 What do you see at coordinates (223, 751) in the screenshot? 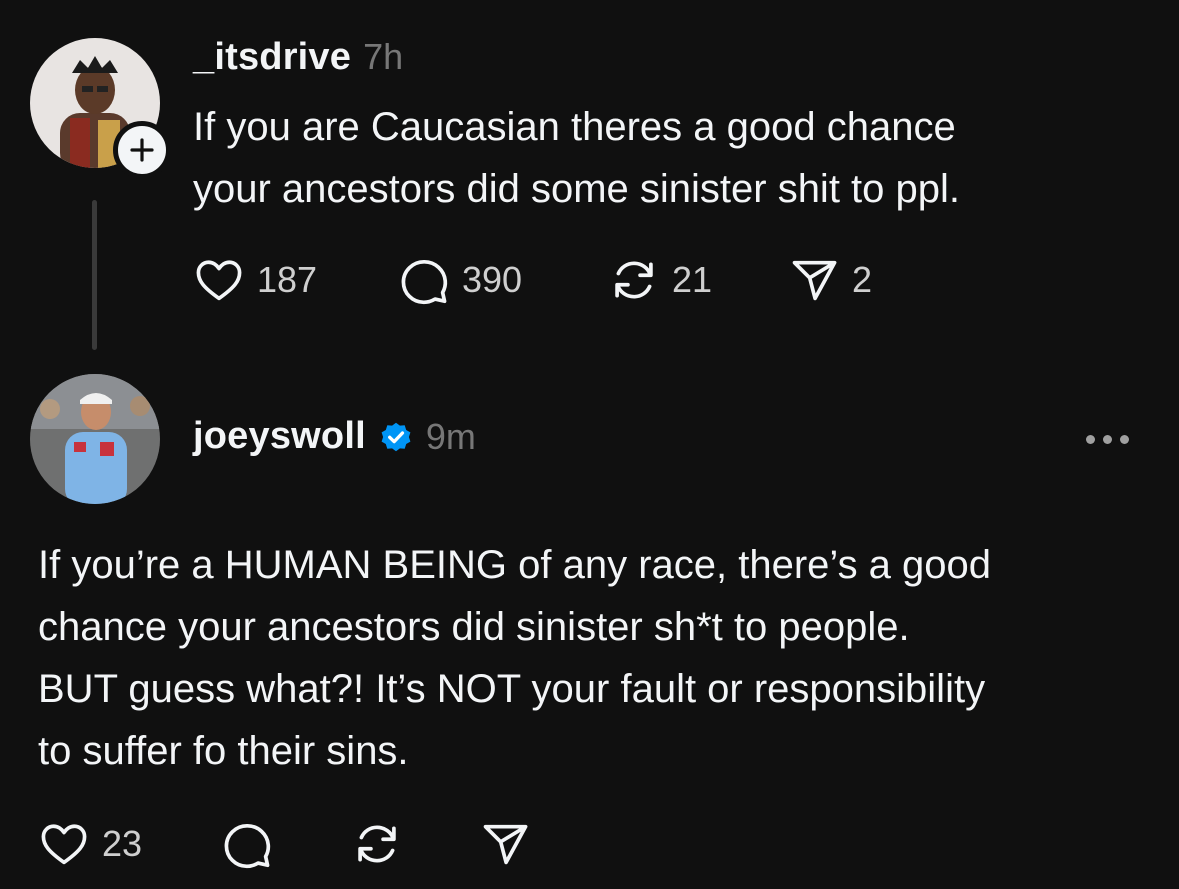
I see `post2-text-line: to suffer fo their sins.` at bounding box center [223, 751].